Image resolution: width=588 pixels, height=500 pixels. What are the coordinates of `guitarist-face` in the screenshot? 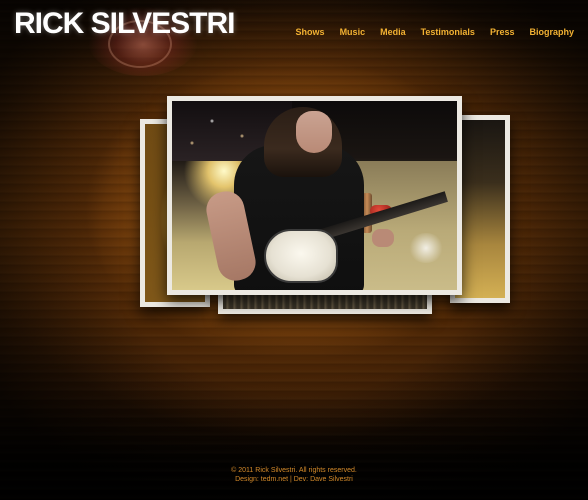 It's located at (314, 132).